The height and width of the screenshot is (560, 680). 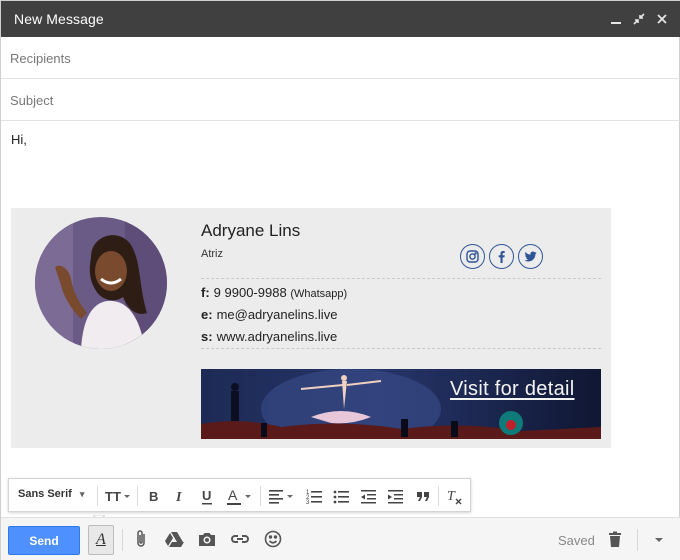 I want to click on signature-role: Atriz, so click(x=212, y=254).